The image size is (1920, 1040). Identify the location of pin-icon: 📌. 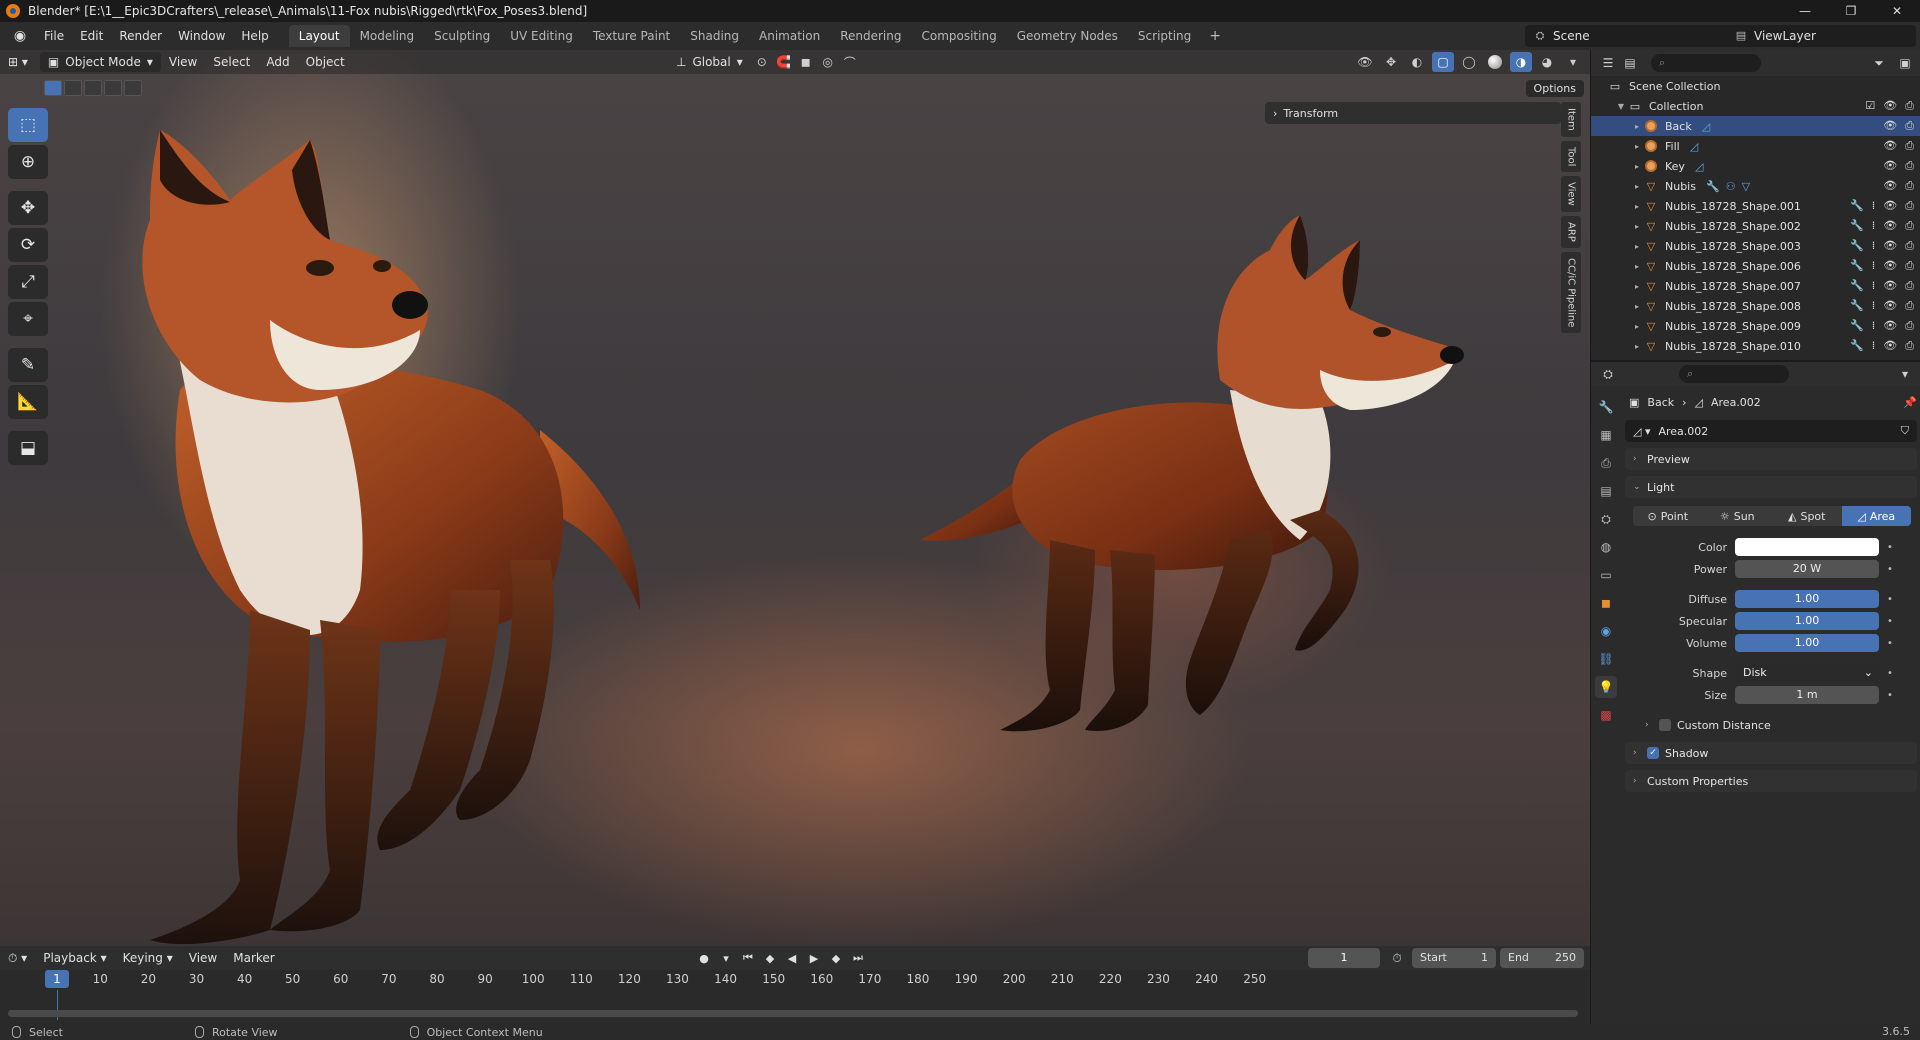
(1910, 402).